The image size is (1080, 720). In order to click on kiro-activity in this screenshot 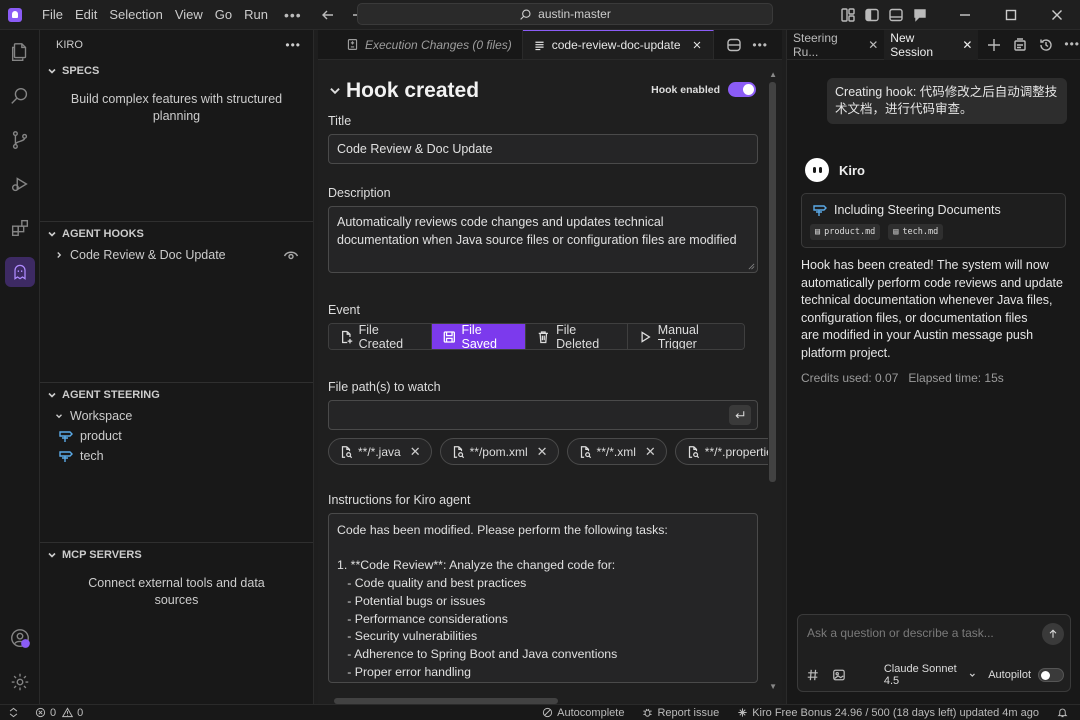, I will do `click(20, 272)`.